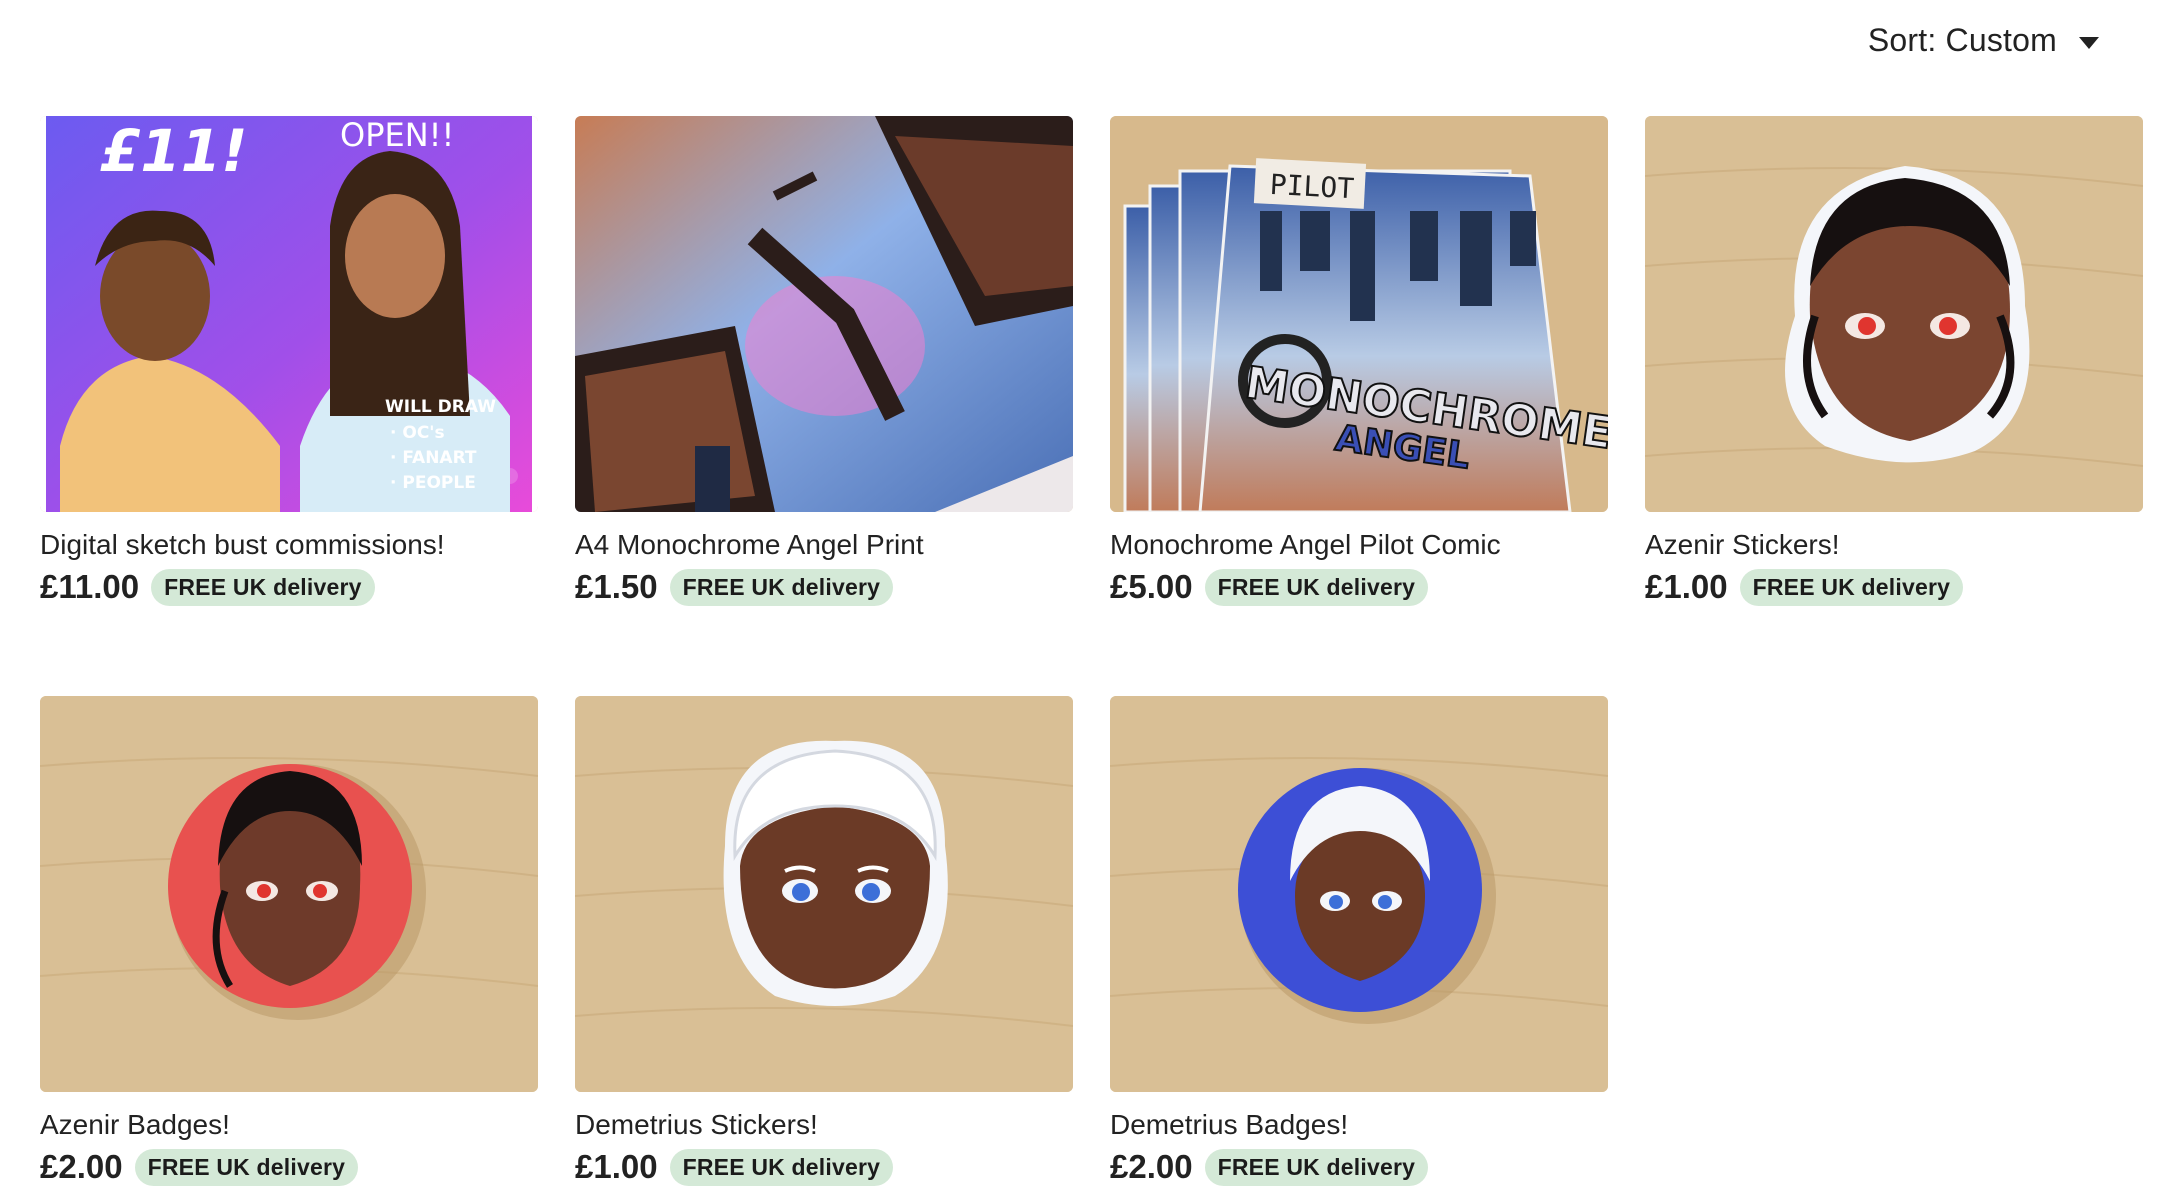 The width and height of the screenshot is (2175, 1204). Describe the element at coordinates (824, 1125) in the screenshot. I see `listing-title: Demetrius Stickers!` at that location.